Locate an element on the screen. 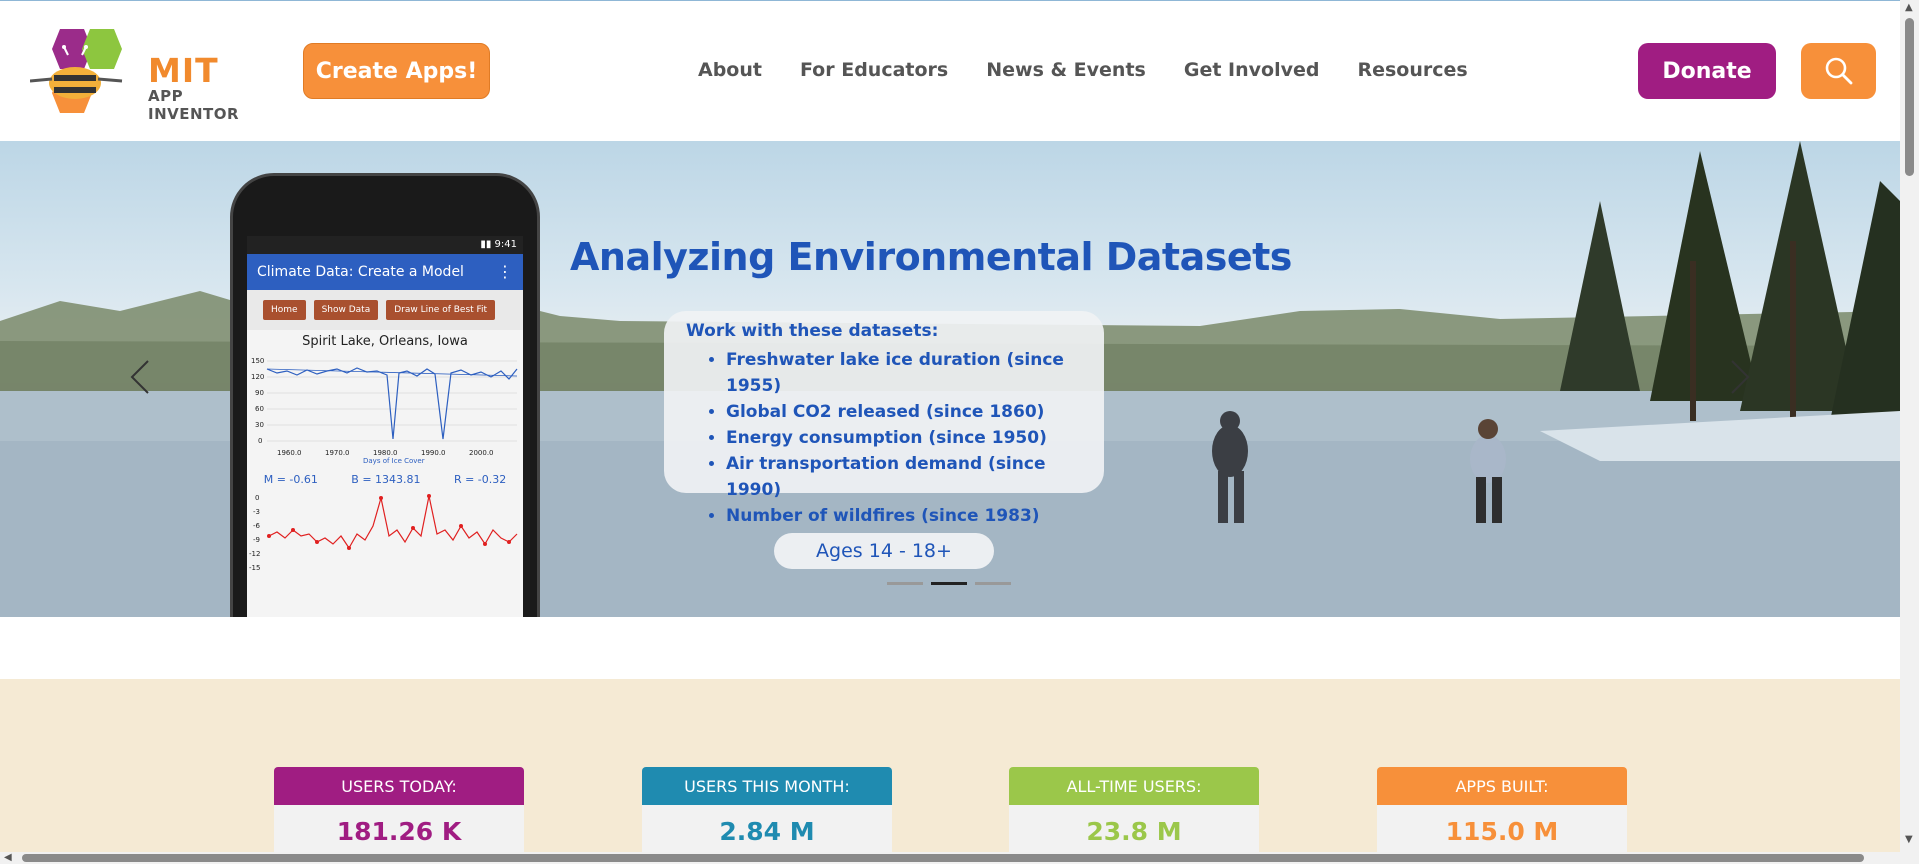 The width and height of the screenshot is (1919, 864). horizontal-scroll-thumb is located at coordinates (943, 858).